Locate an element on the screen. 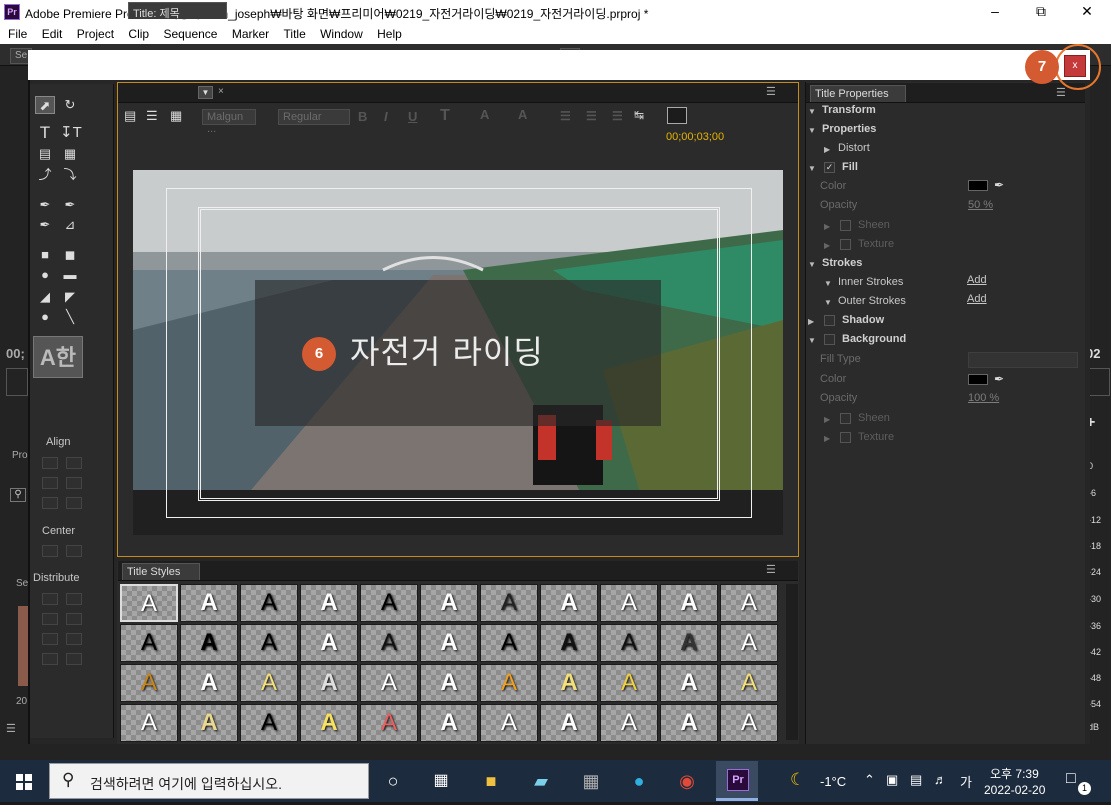  new-title-icon: ▤ is located at coordinates (130, 116).